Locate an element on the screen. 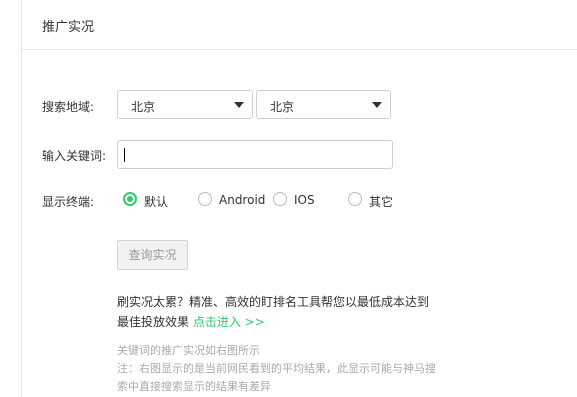 Image resolution: width=577 pixels, height=397 pixels. text-cursor is located at coordinates (124, 155).